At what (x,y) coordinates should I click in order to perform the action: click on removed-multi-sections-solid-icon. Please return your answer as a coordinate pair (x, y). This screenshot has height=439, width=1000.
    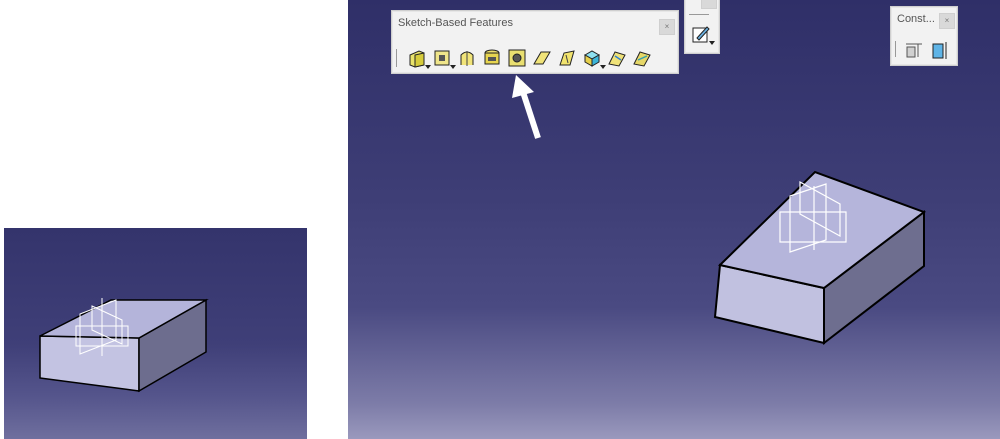
    Looking at the image, I should click on (642, 58).